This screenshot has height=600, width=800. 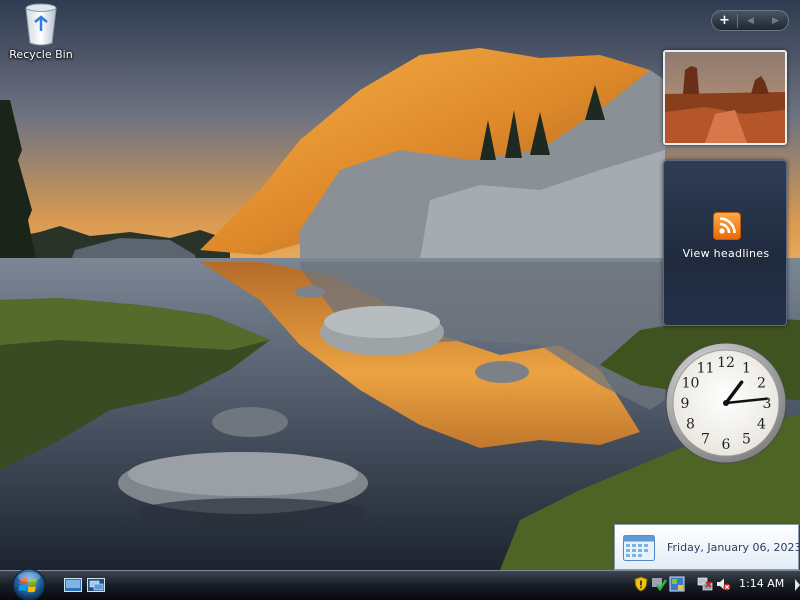 I want to click on slide-show-gadget, so click(x=725, y=97).